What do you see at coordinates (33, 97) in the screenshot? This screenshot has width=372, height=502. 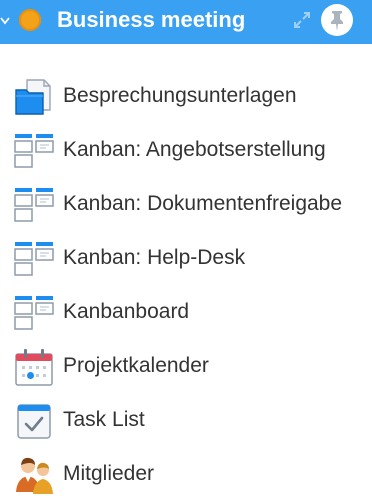 I see `folder-icon` at bounding box center [33, 97].